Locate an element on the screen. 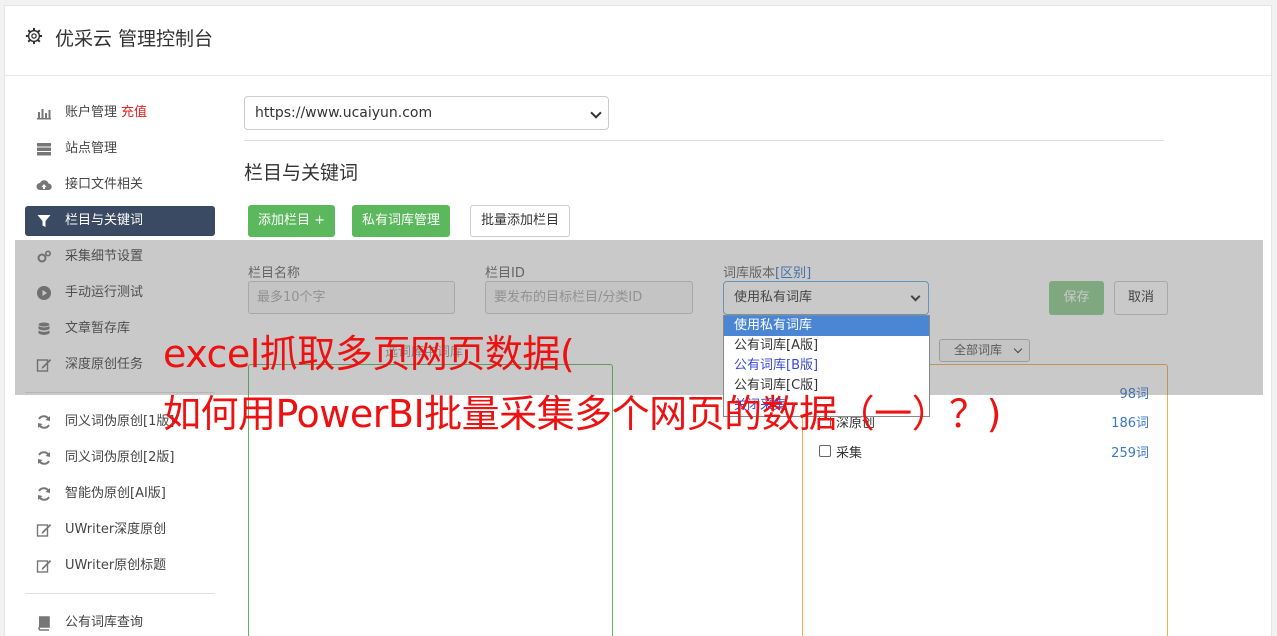 The image size is (1277, 636). lib-name: 采集 is located at coordinates (849, 453).